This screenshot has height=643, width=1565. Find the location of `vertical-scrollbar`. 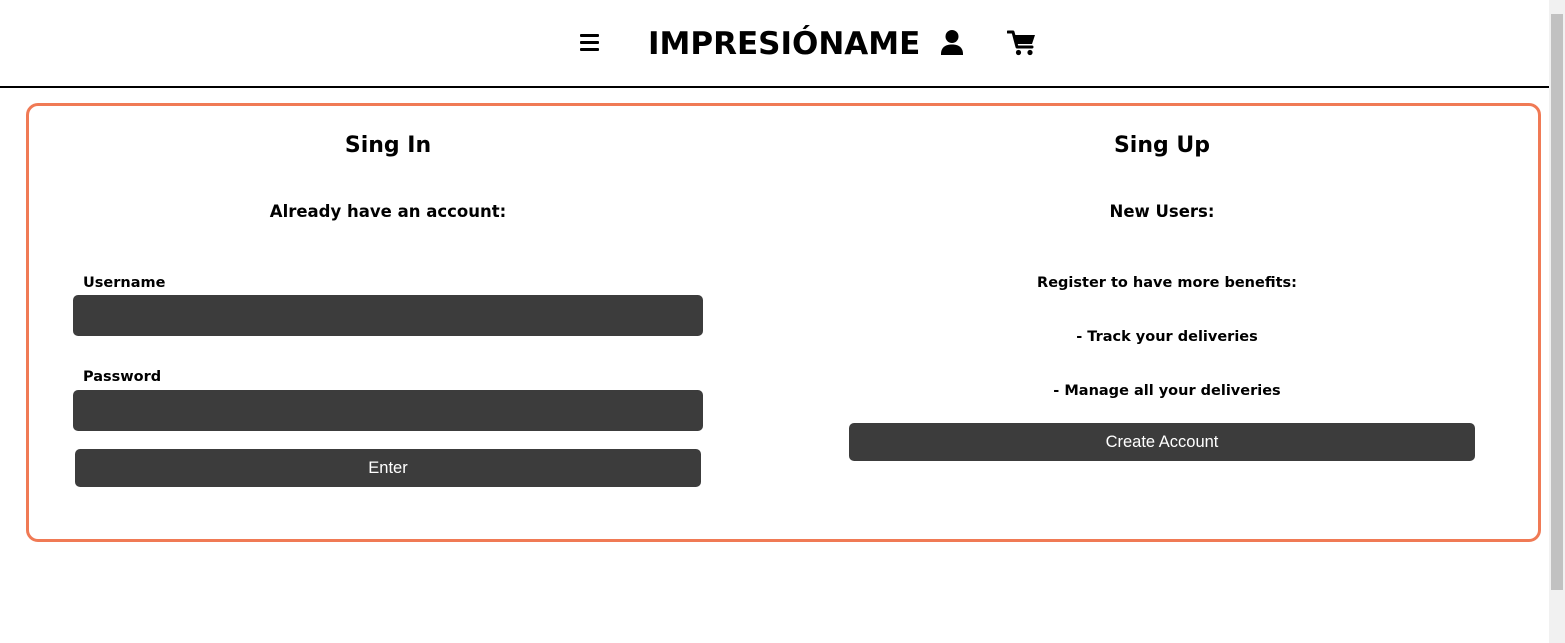

vertical-scrollbar is located at coordinates (1557, 321).